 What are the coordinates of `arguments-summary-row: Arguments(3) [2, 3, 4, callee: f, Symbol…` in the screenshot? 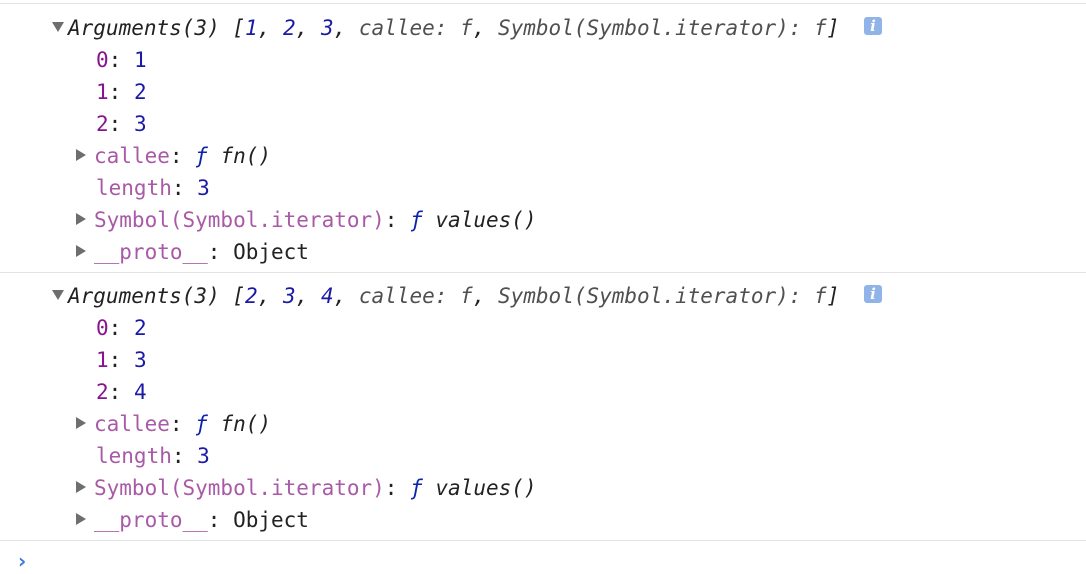 It's located at (543, 296).